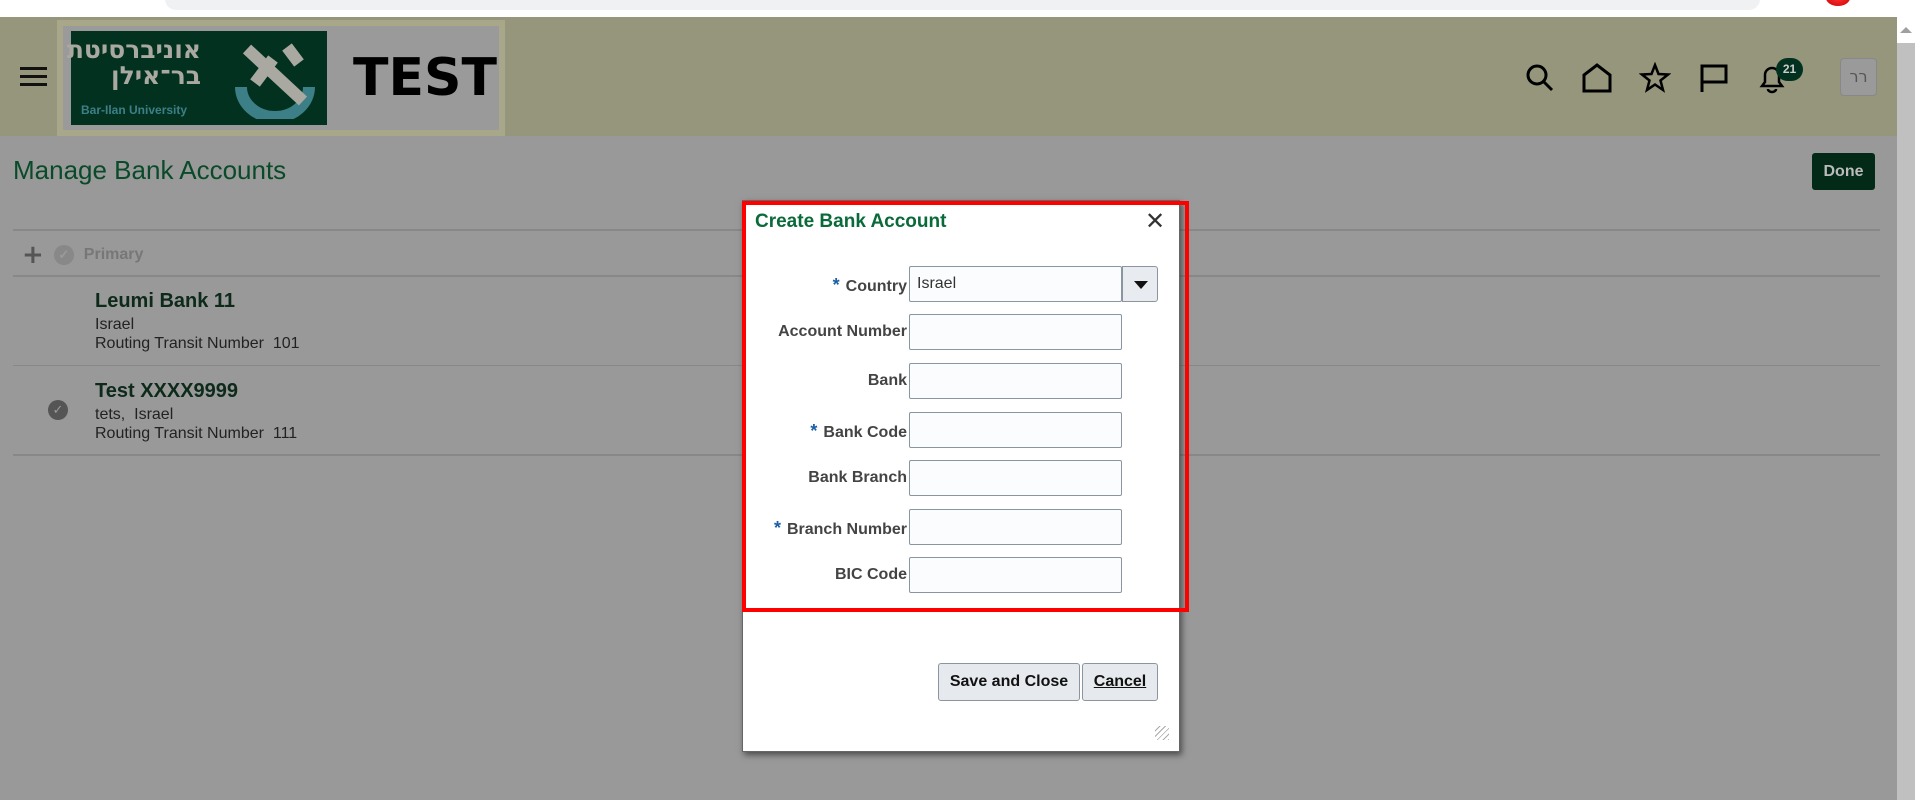 This screenshot has height=800, width=1915. What do you see at coordinates (1155, 221) in the screenshot?
I see `close-icon: ✕` at bounding box center [1155, 221].